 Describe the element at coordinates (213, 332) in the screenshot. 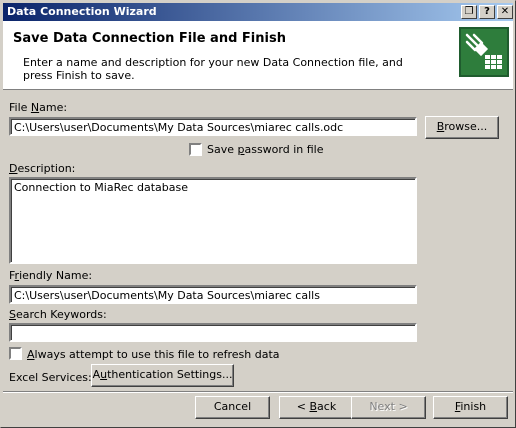

I see `search-keywords-field` at that location.